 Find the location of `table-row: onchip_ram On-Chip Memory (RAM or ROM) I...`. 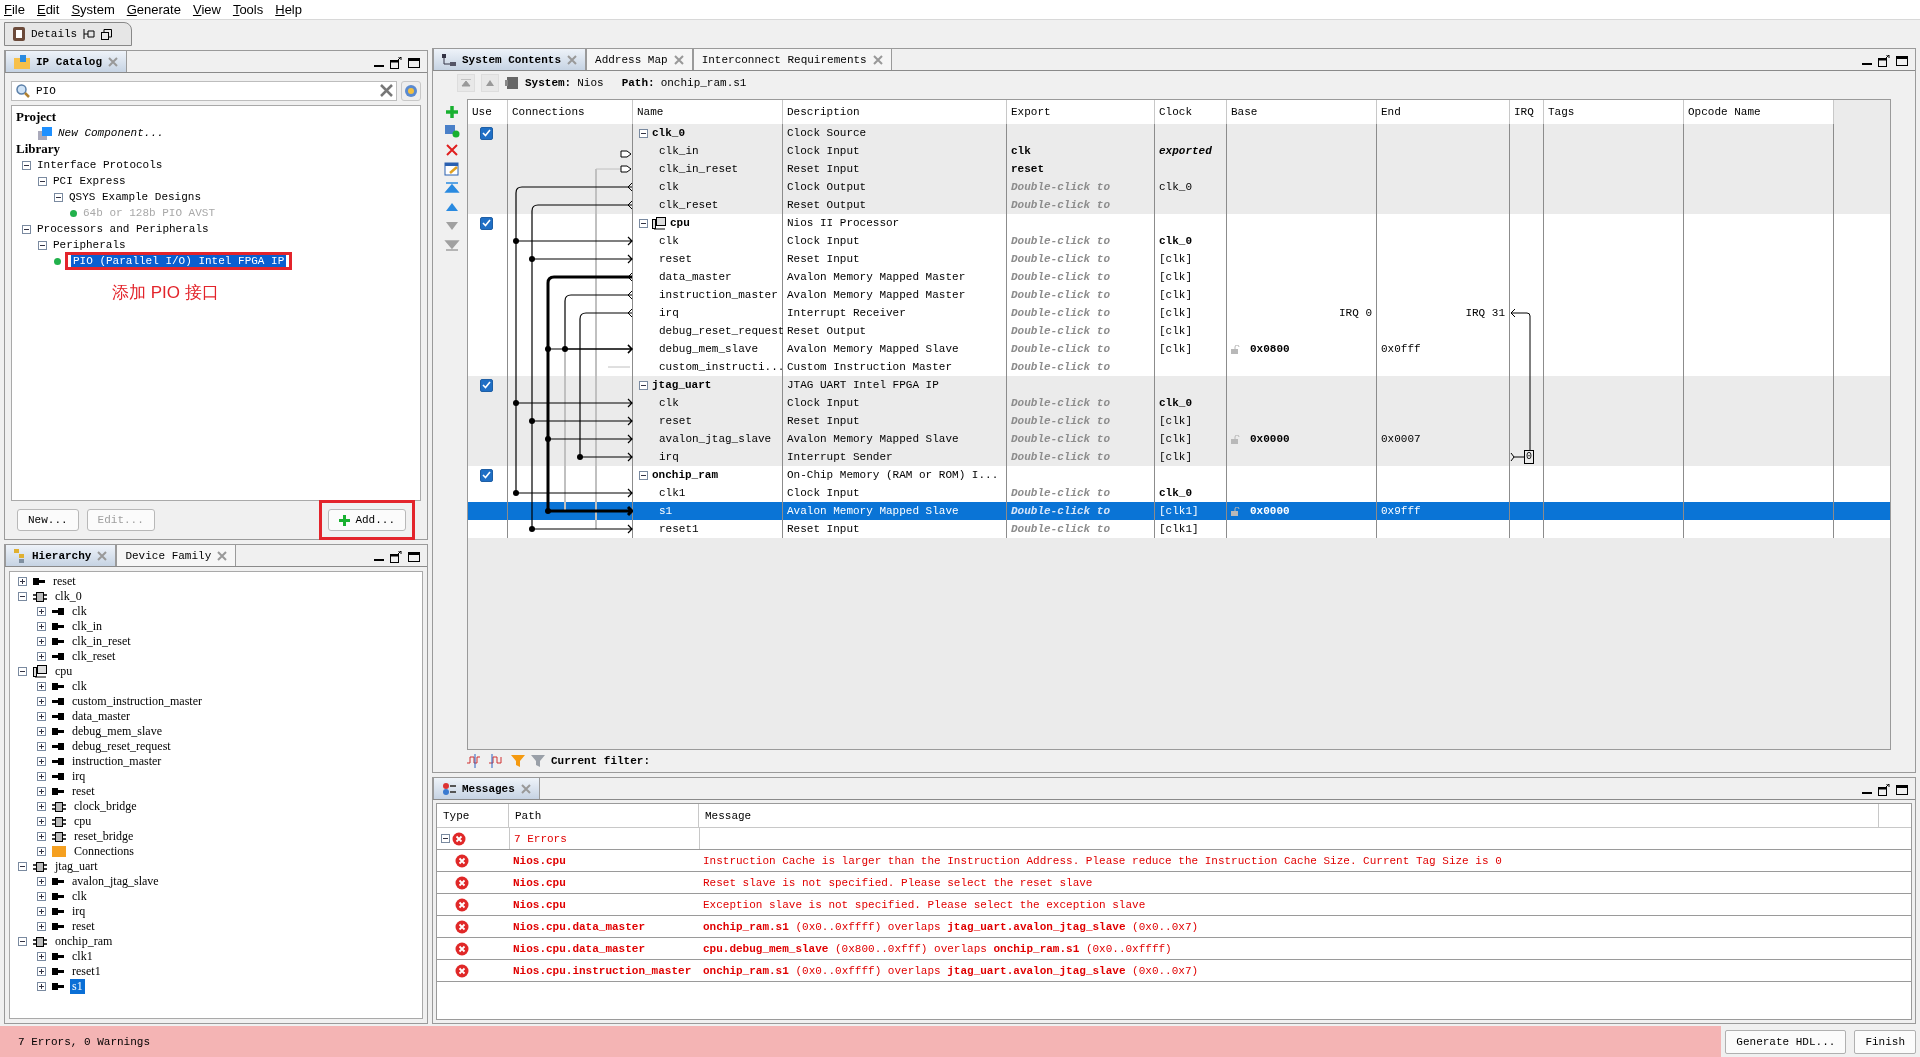

table-row: onchip_ram On-Chip Memory (RAM or ROM) I... is located at coordinates (1179, 475).